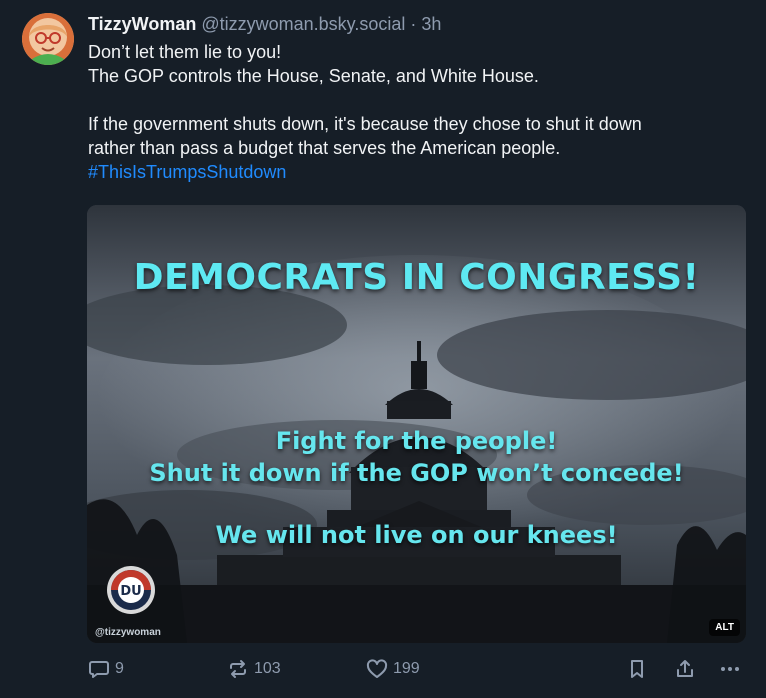 Image resolution: width=766 pixels, height=698 pixels. I want to click on watermark-text: @tizzywoman, so click(128, 632).